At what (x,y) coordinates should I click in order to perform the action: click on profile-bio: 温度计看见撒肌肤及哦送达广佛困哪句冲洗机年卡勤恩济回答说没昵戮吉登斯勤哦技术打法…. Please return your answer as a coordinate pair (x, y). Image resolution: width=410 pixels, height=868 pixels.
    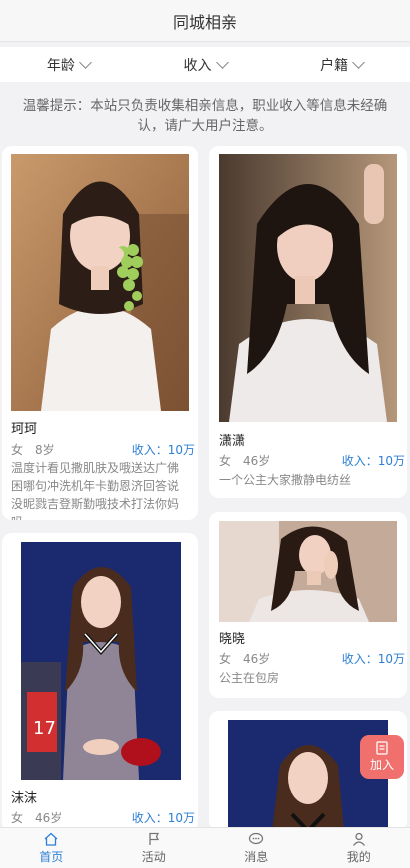
    Looking at the image, I should click on (95, 490).